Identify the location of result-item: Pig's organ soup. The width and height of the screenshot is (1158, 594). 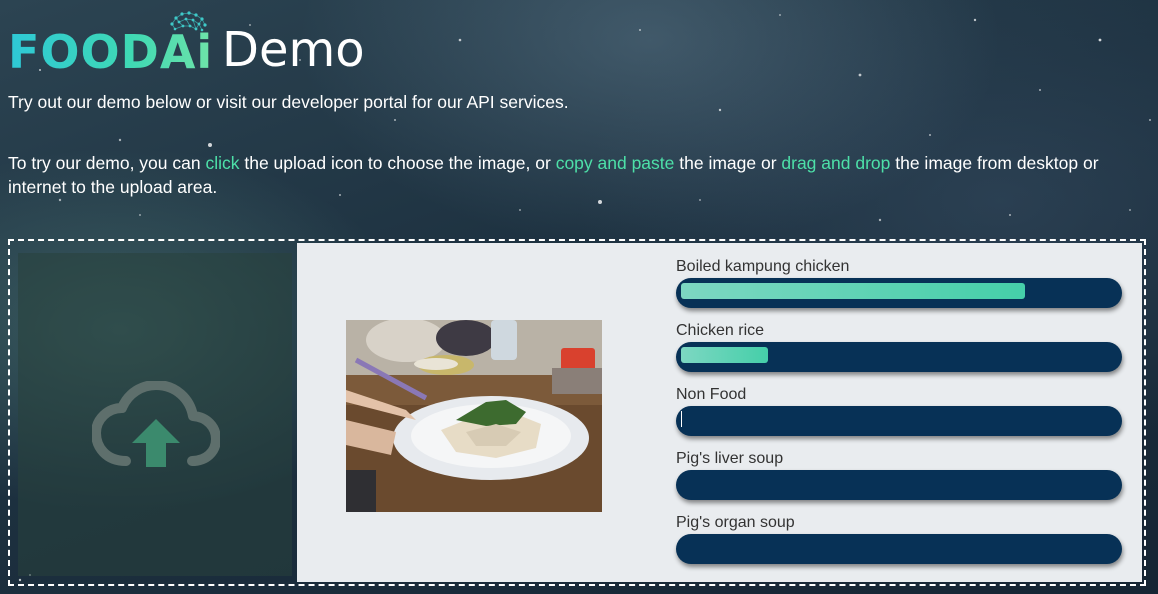
(899, 545).